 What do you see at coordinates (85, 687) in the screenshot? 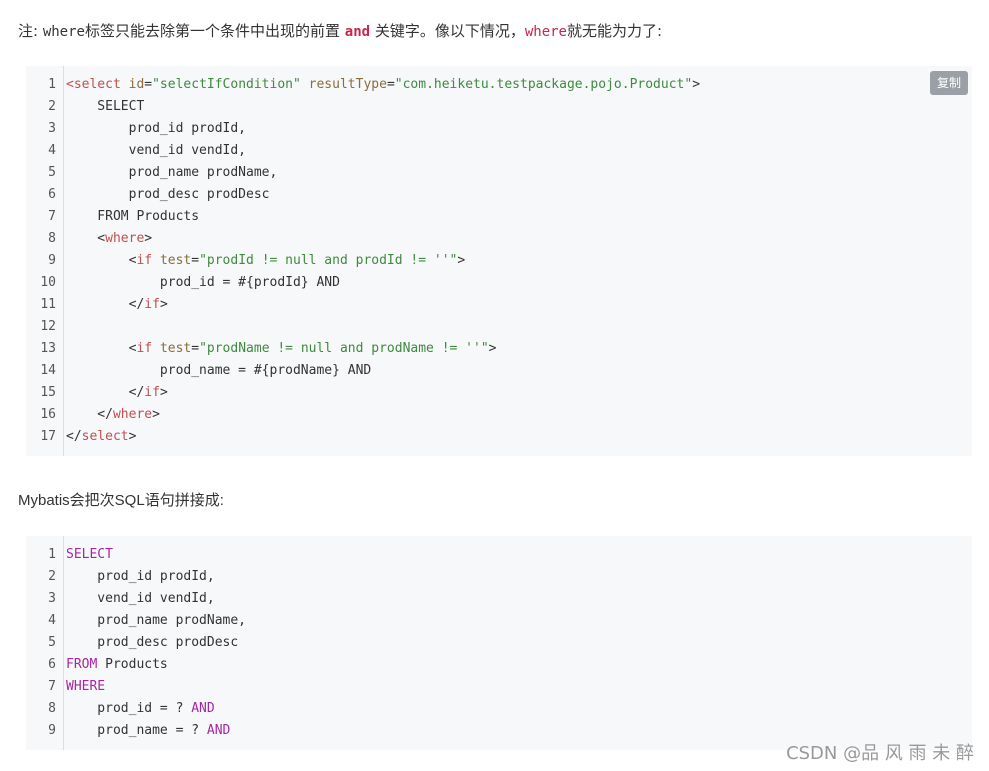
I see `code-text: WHERE` at bounding box center [85, 687].